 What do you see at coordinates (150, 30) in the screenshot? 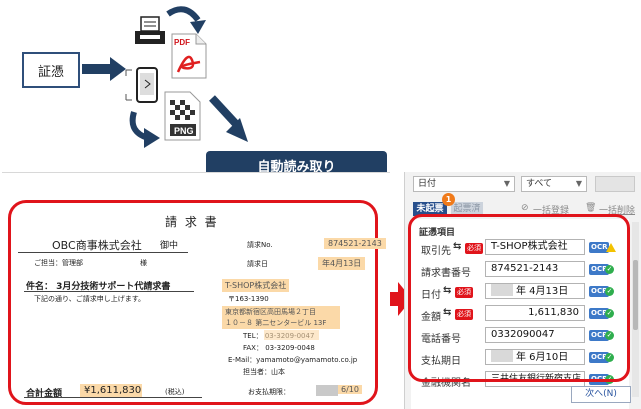
I see `printer-icon` at bounding box center [150, 30].